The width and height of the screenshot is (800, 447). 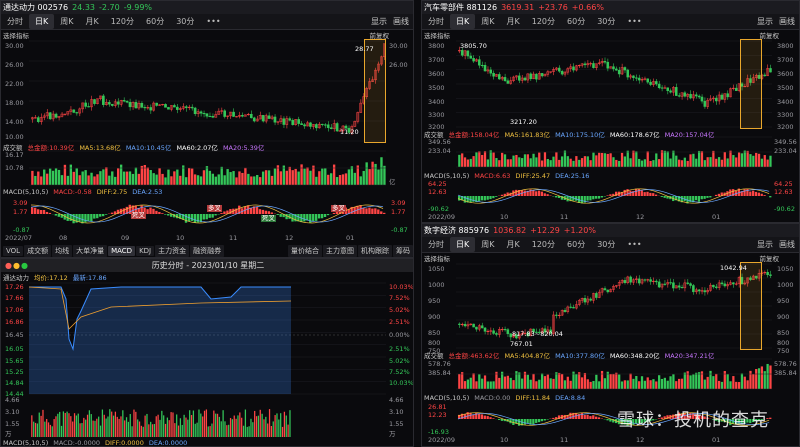 I want to click on macd-tick-right: 12.63, so click(x=783, y=192).